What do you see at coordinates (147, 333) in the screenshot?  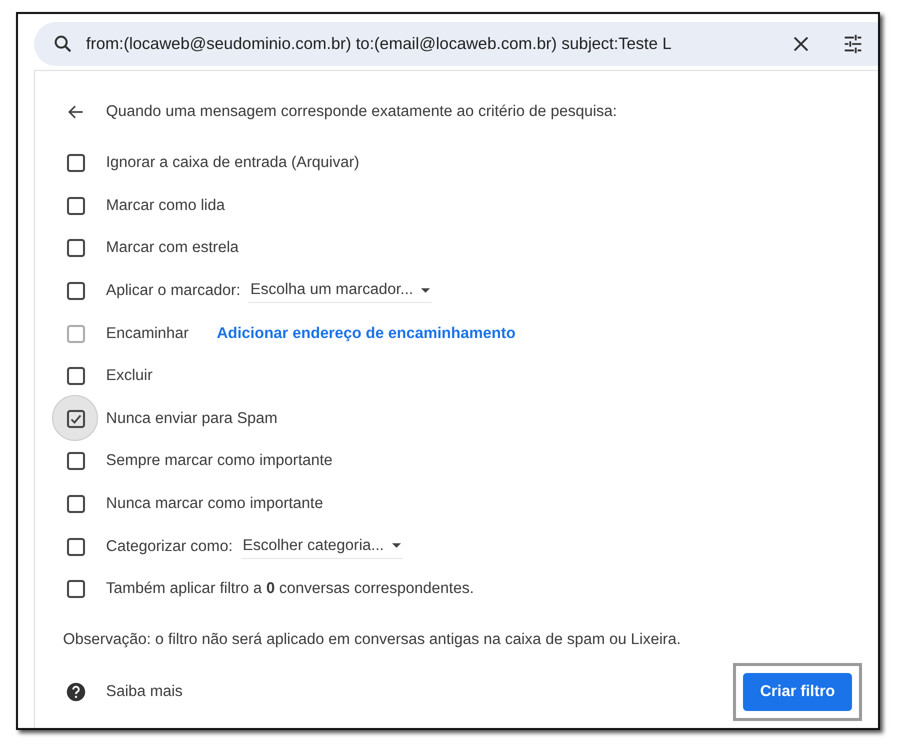 I see `option-label: Encaminhar` at bounding box center [147, 333].